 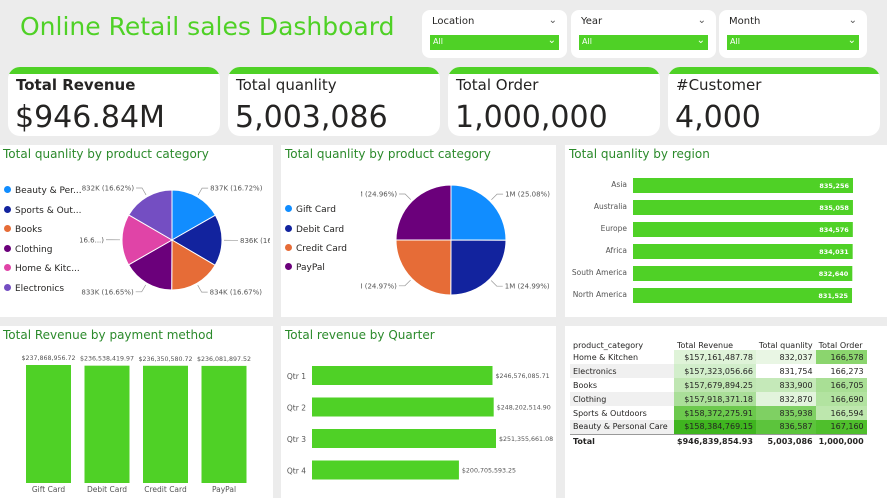 What do you see at coordinates (622, 357) in the screenshot?
I see `table-cell: Home & Kitchen` at bounding box center [622, 357].